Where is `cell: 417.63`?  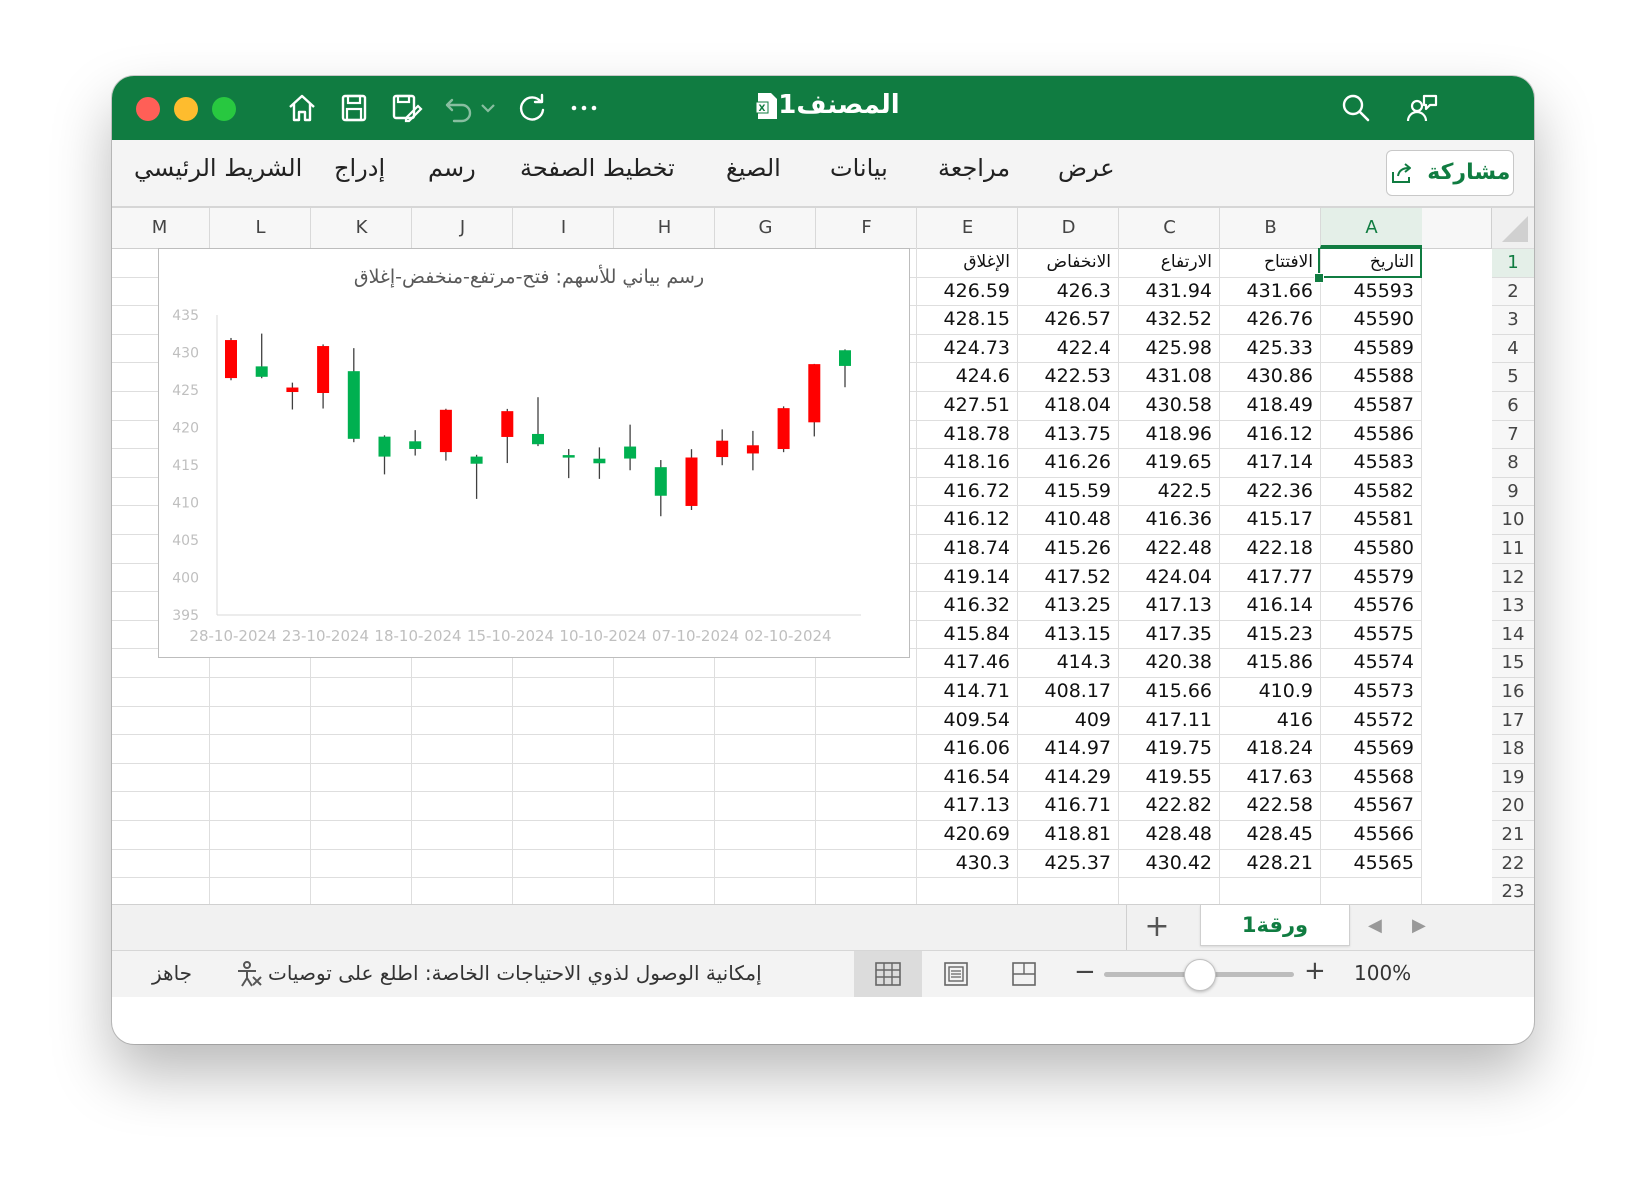
cell: 417.63 is located at coordinates (1269, 777).